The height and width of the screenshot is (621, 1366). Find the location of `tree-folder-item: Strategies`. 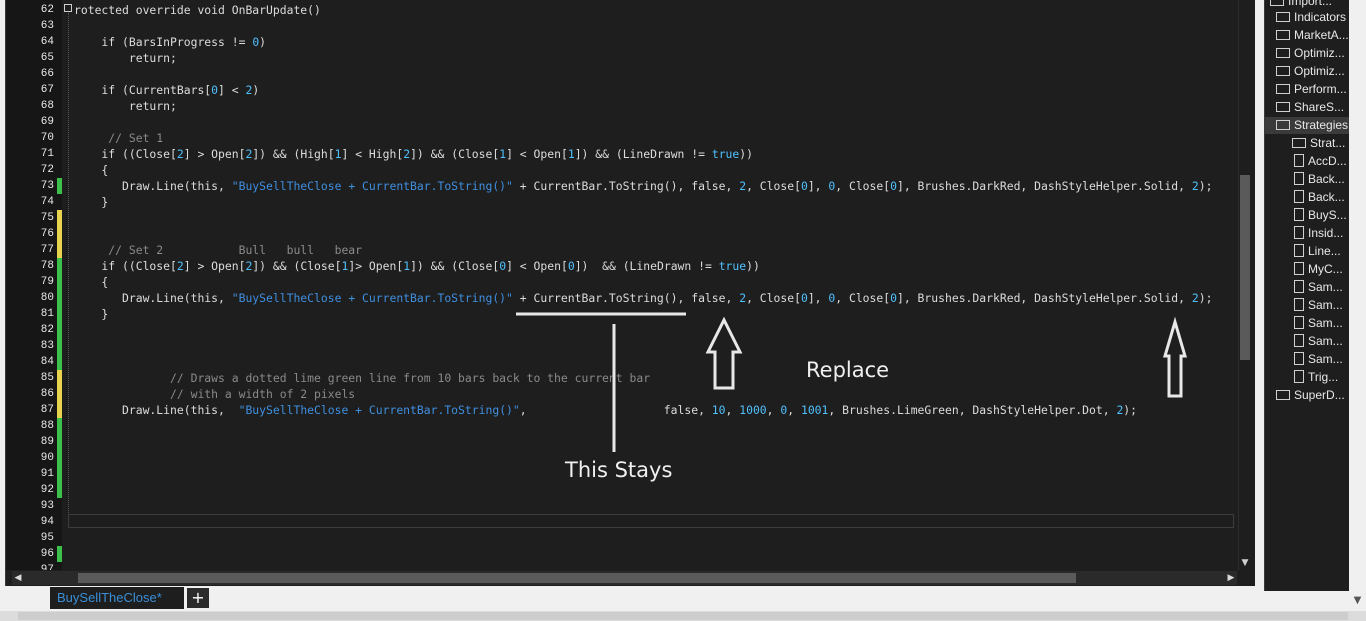

tree-folder-item: Strategies is located at coordinates (1312, 125).